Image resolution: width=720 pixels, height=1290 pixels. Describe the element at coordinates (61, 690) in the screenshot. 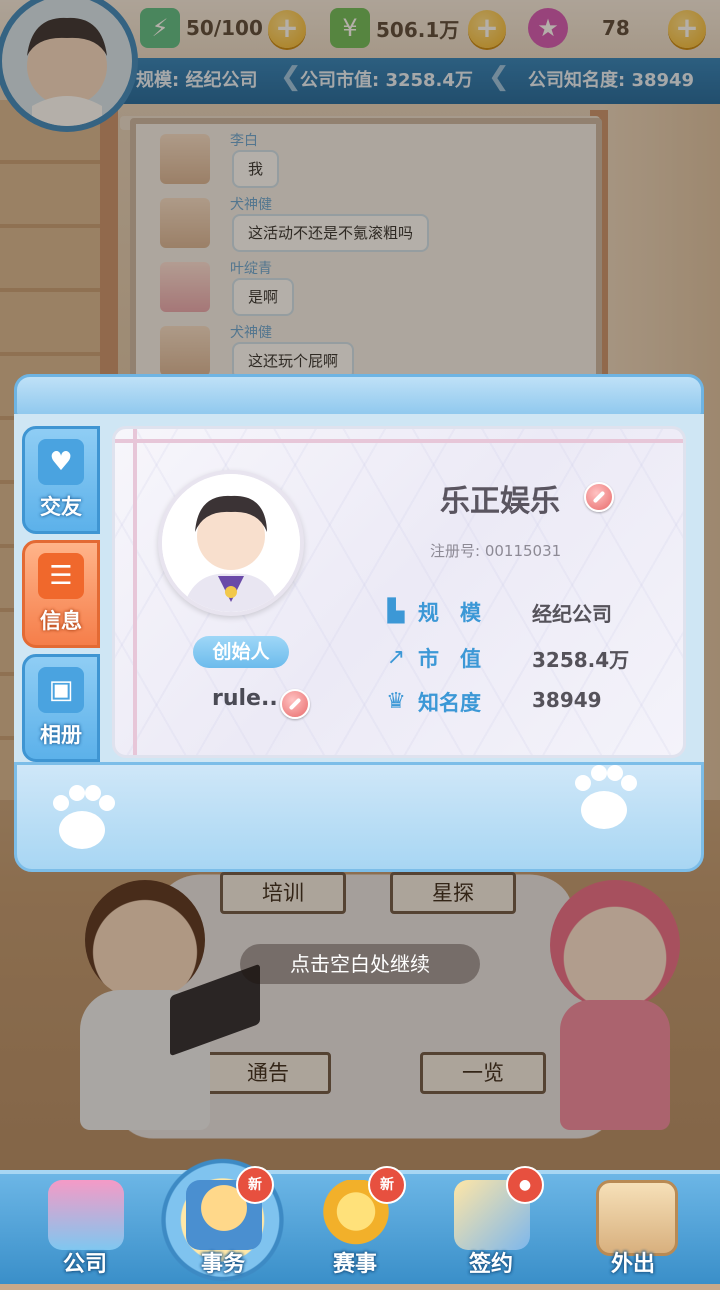

I see `photo-icon: ▣` at that location.